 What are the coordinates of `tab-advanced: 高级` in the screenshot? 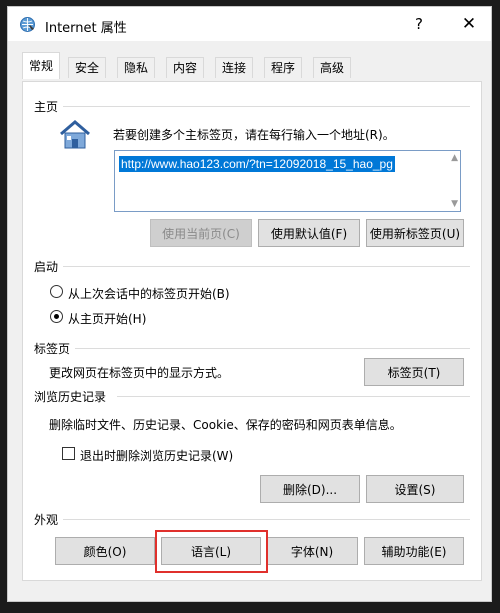 It's located at (332, 67).